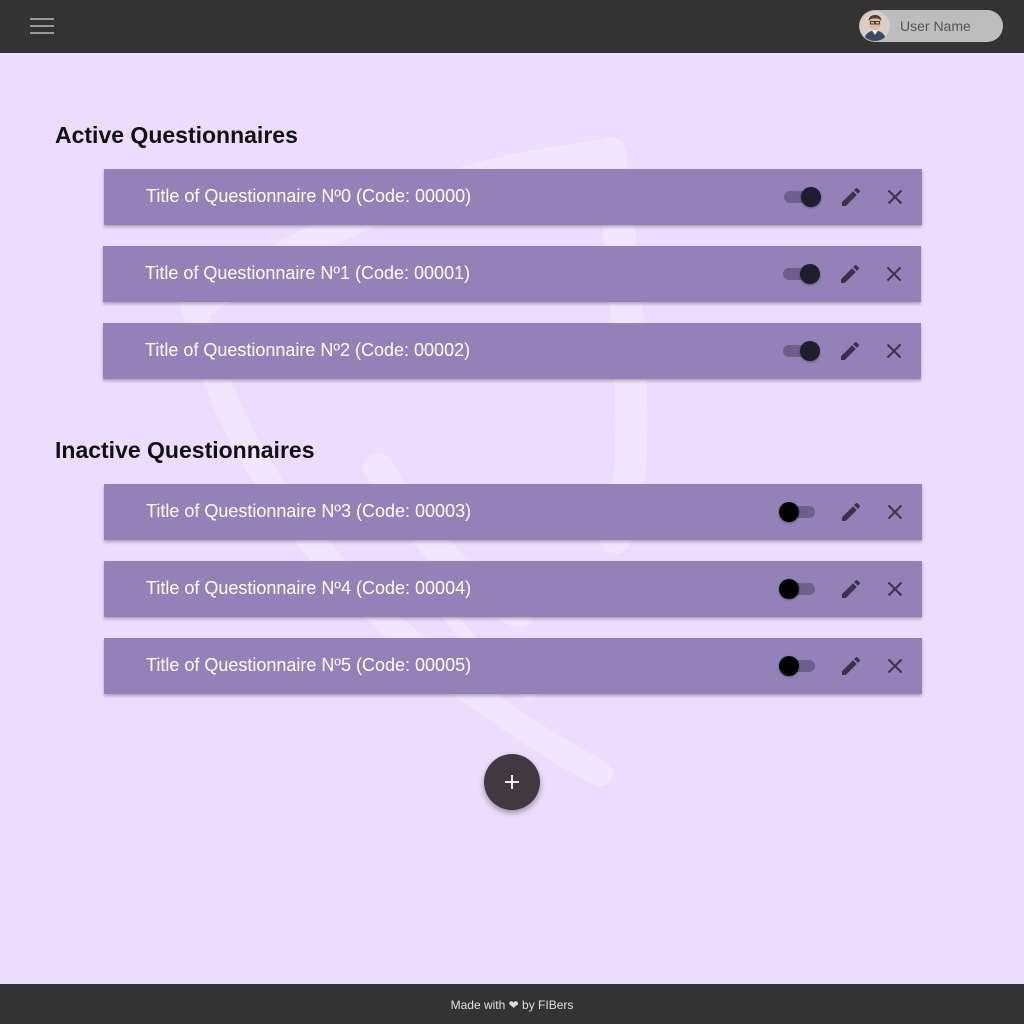  Describe the element at coordinates (512, 351) in the screenshot. I see `questionnaire-card: Title of Questionnaire Nº2 (Code: 00002)` at that location.